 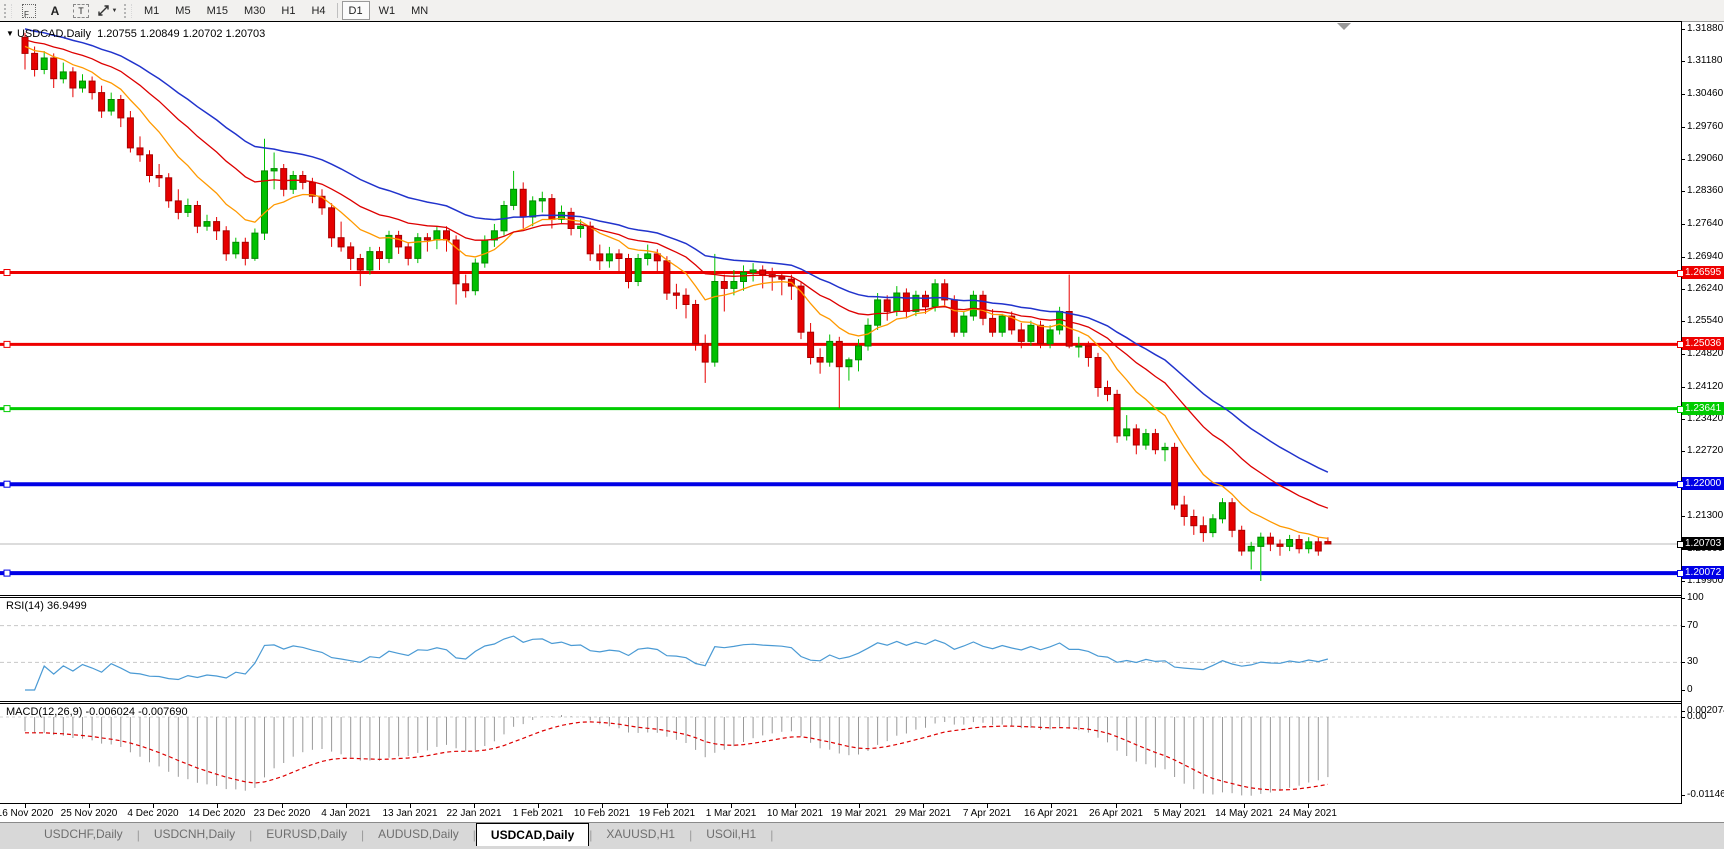 I want to click on toolbar: F A T ▼ M1 M5 M15 M30 H1 H4 D1 W1 MN, so click(x=862, y=11).